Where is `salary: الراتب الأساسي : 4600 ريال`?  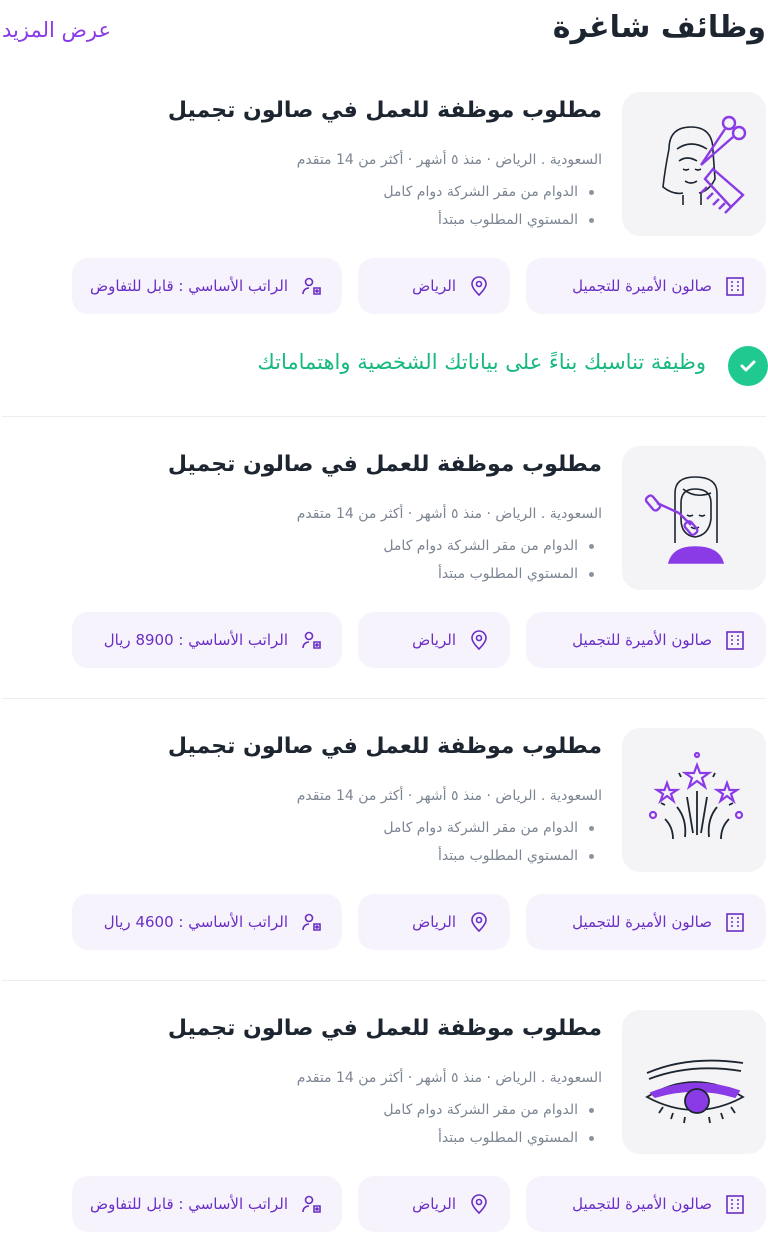
salary: الراتب الأساسي : 4600 ريال is located at coordinates (195, 922).